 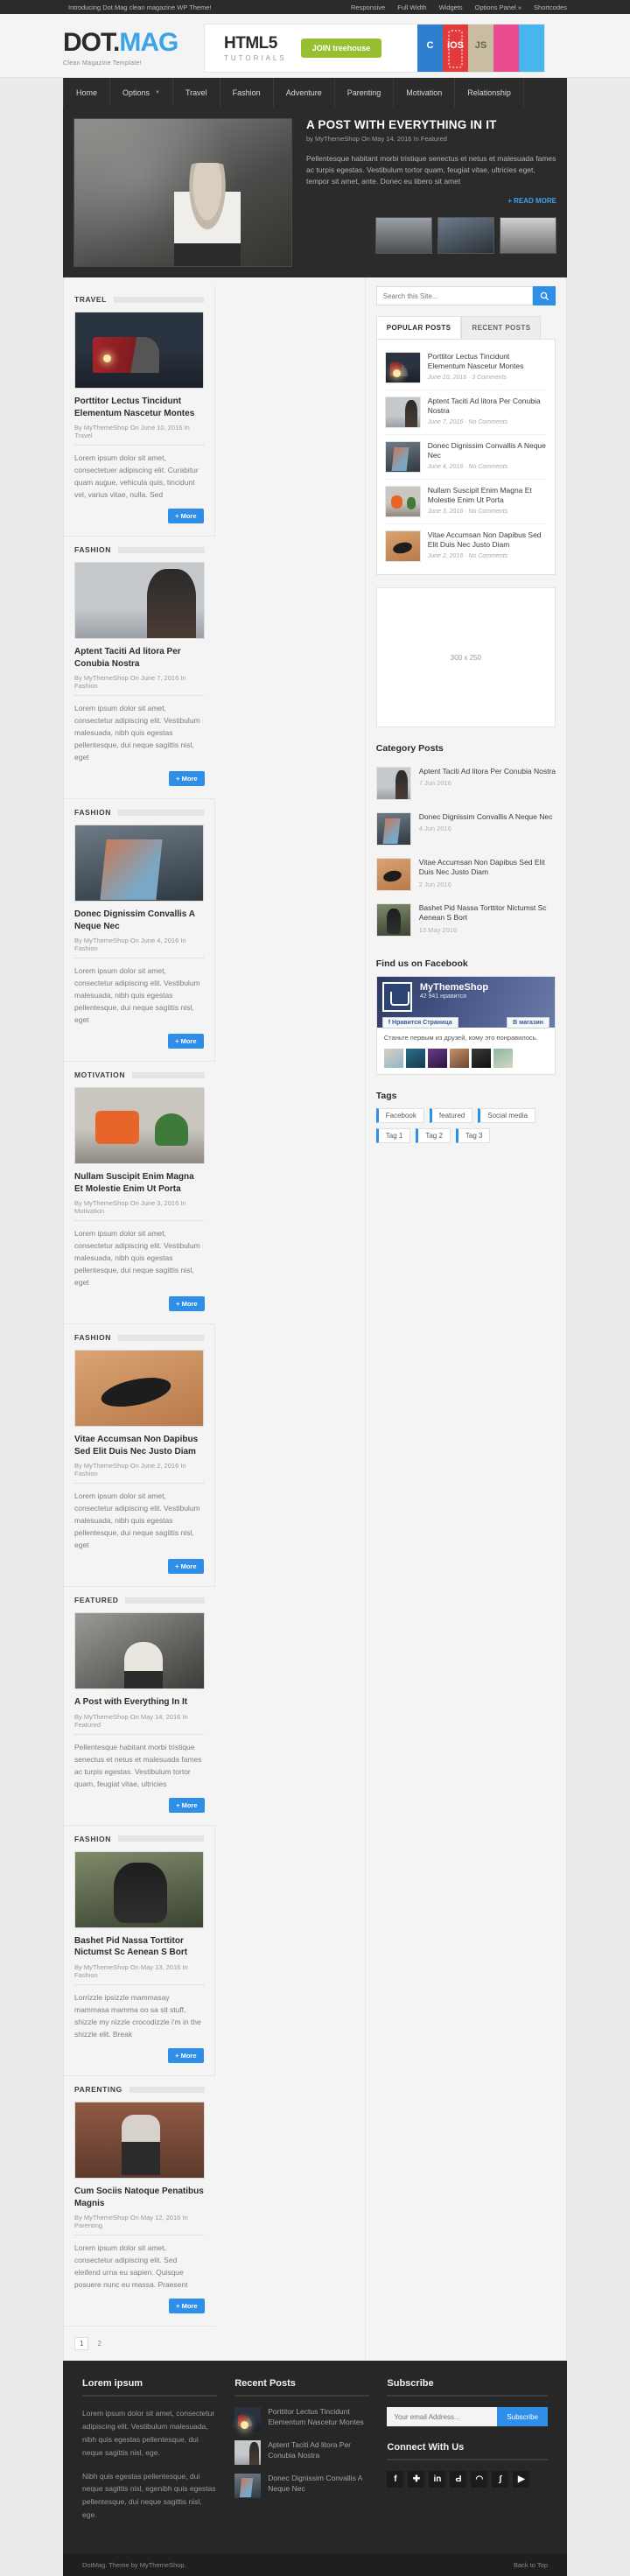 What do you see at coordinates (183, 192) in the screenshot?
I see `slider-main-image` at bounding box center [183, 192].